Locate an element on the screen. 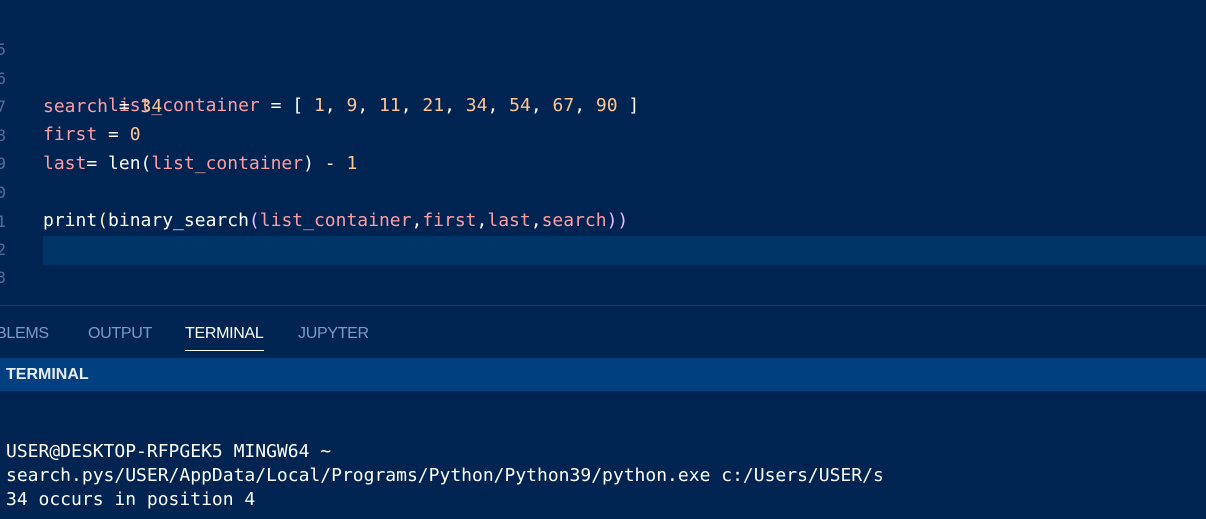 The image size is (1206, 519). panel-tab-bar: BLEMS OUTPUT TERMINAL JUPYTER is located at coordinates (603, 332).